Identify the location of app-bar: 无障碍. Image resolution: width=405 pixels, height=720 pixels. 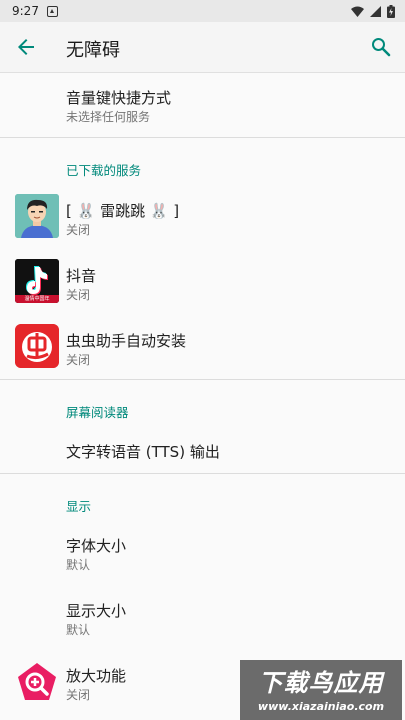
(202, 47).